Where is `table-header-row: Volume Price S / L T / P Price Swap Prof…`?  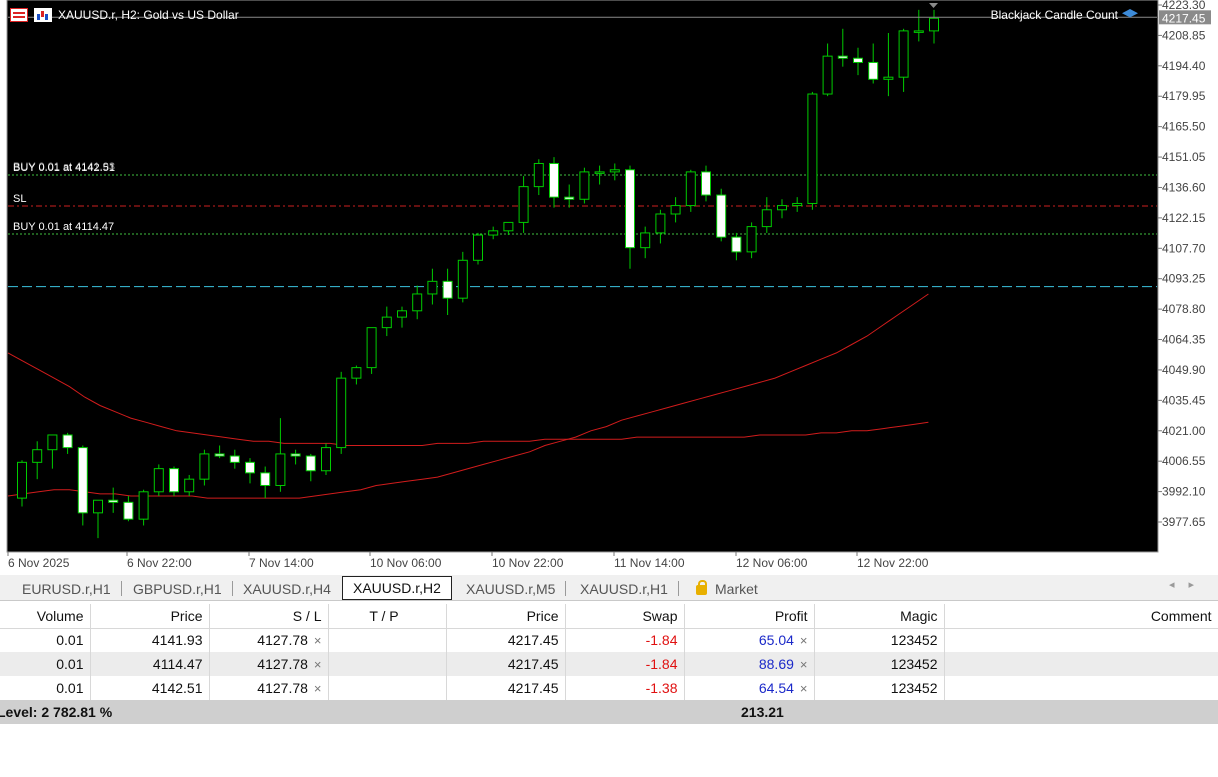
table-header-row: Volume Price S / L T / P Price Swap Prof… is located at coordinates (609, 616).